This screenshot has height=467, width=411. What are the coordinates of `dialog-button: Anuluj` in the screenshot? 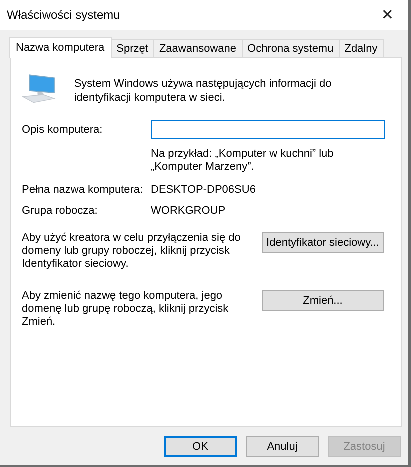 It's located at (282, 446).